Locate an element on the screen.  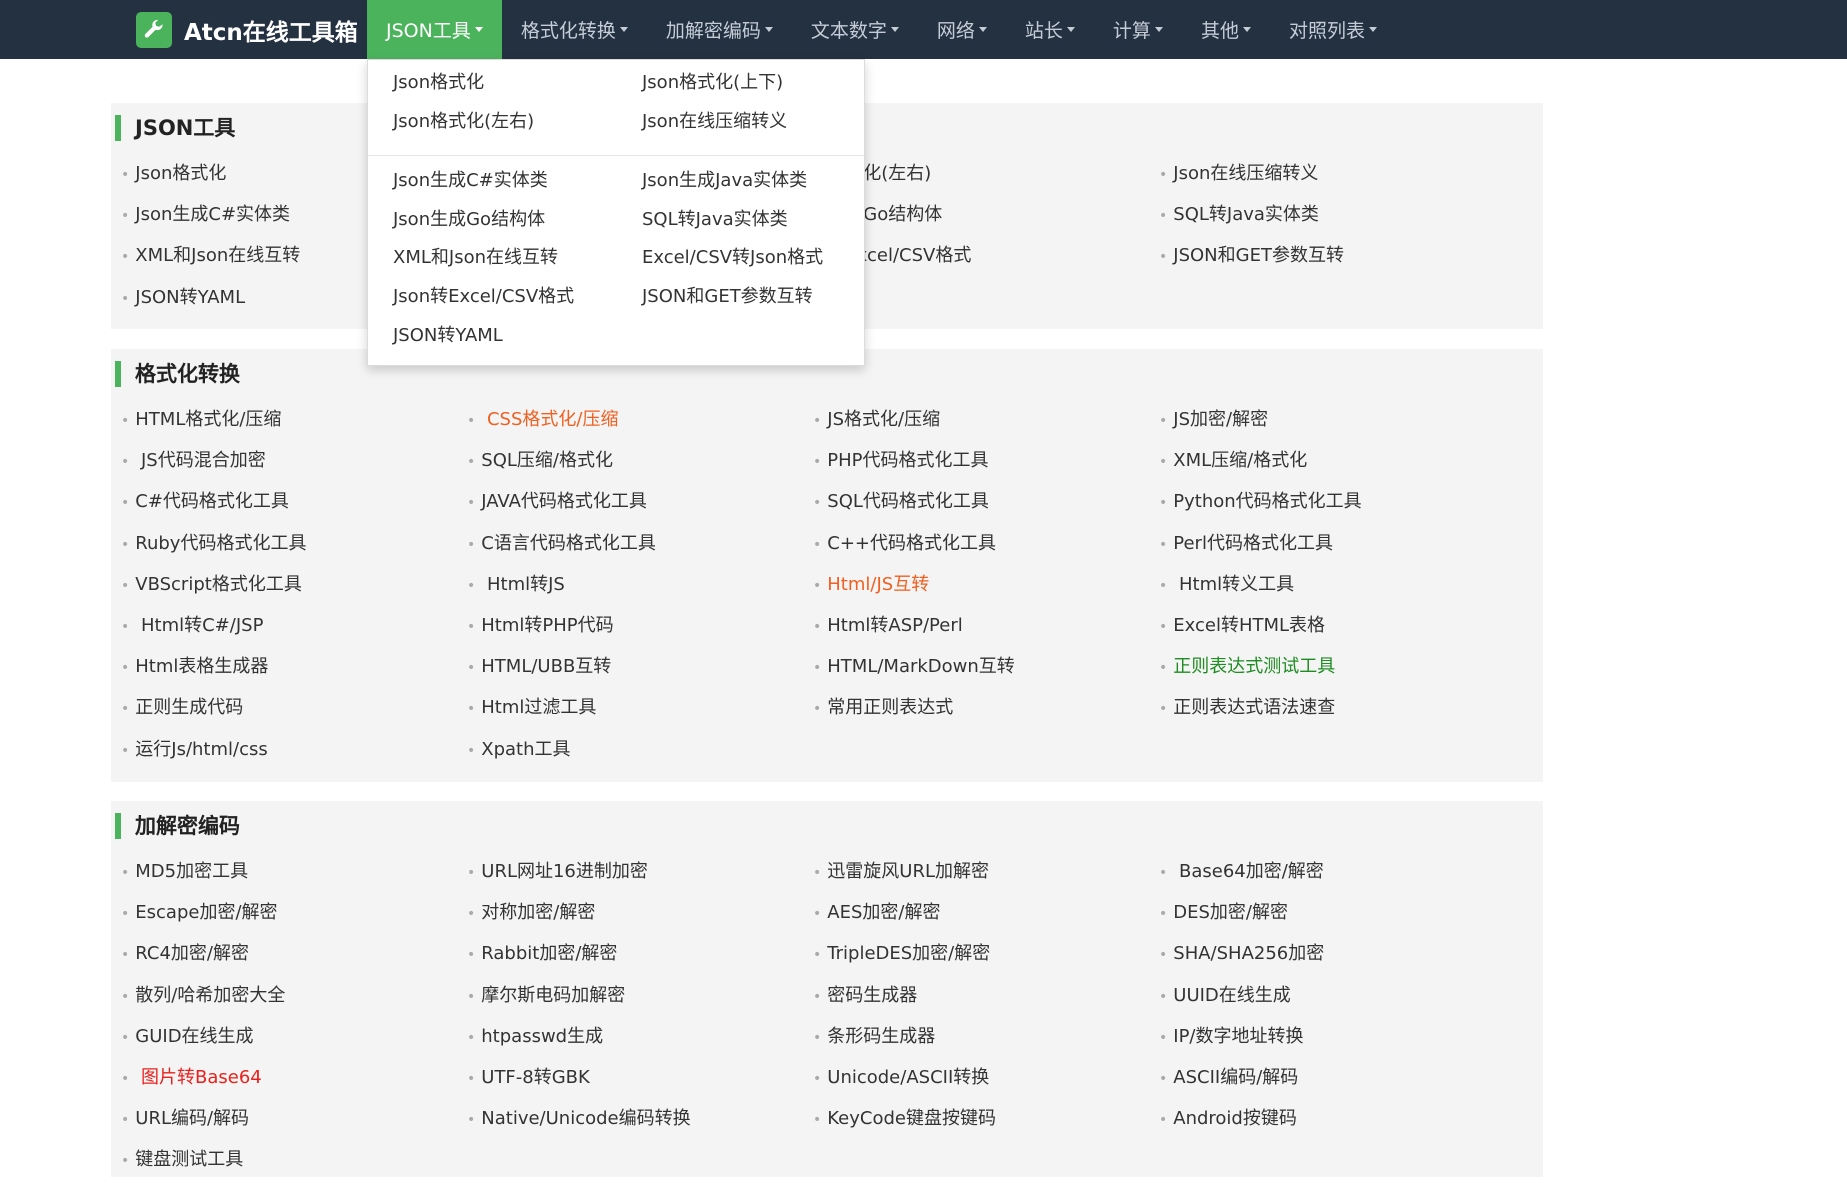
nav-format: 格式化转换 is located at coordinates (574, 29).